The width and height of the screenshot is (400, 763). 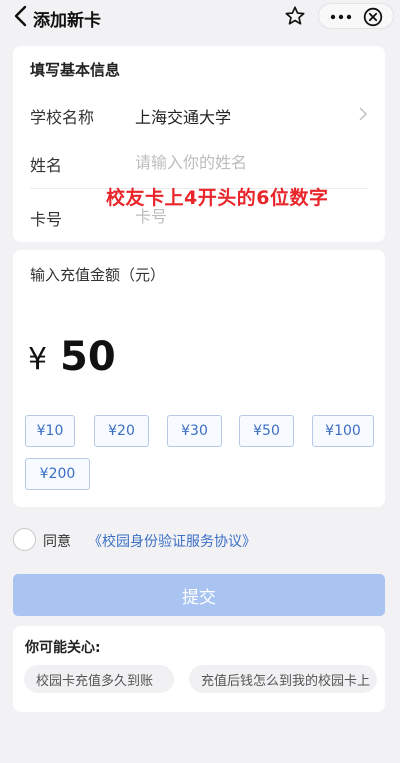 What do you see at coordinates (67, 21) in the screenshot?
I see `page-title: 添加新卡` at bounding box center [67, 21].